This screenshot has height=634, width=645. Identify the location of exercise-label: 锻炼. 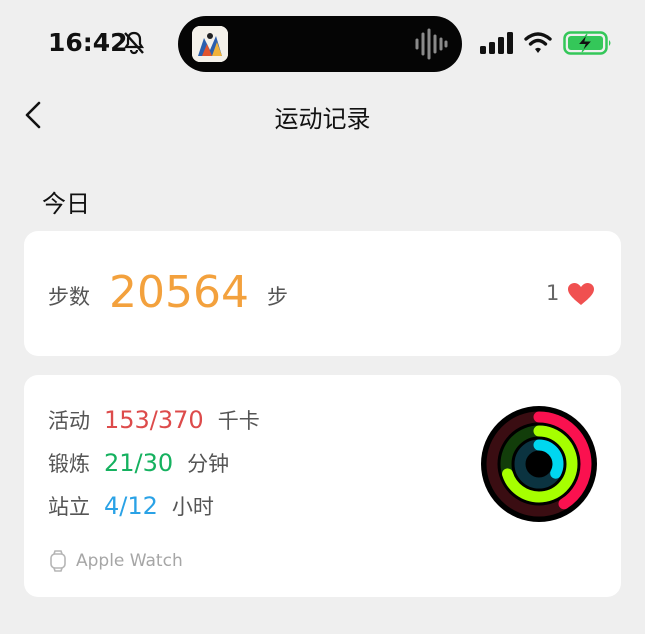
(69, 464).